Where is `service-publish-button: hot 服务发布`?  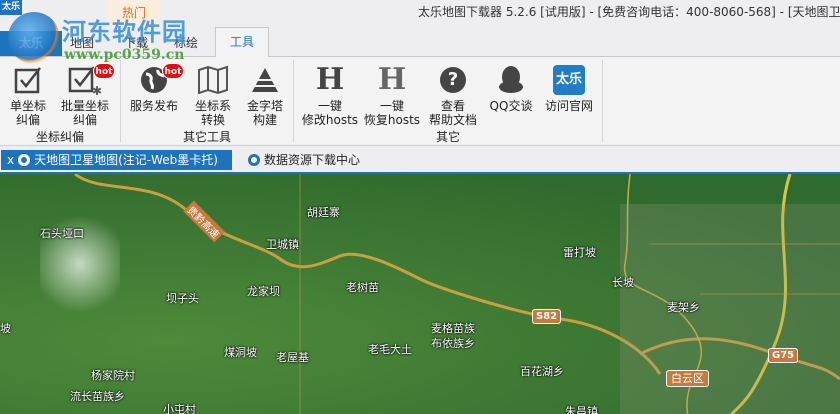
service-publish-button: hot 服务发布 is located at coordinates (154, 85).